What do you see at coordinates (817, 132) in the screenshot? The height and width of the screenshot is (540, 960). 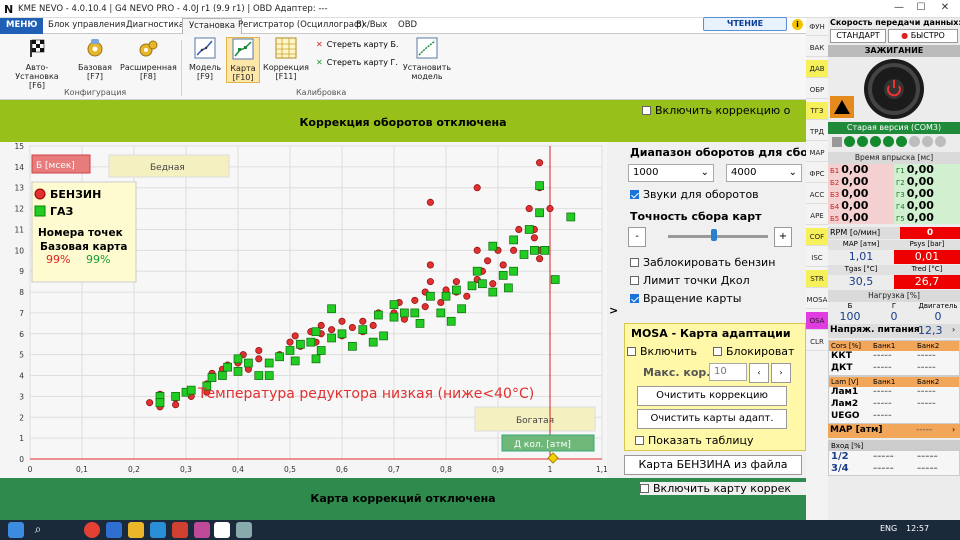 I see `side-tab-5: ТРД` at bounding box center [817, 132].